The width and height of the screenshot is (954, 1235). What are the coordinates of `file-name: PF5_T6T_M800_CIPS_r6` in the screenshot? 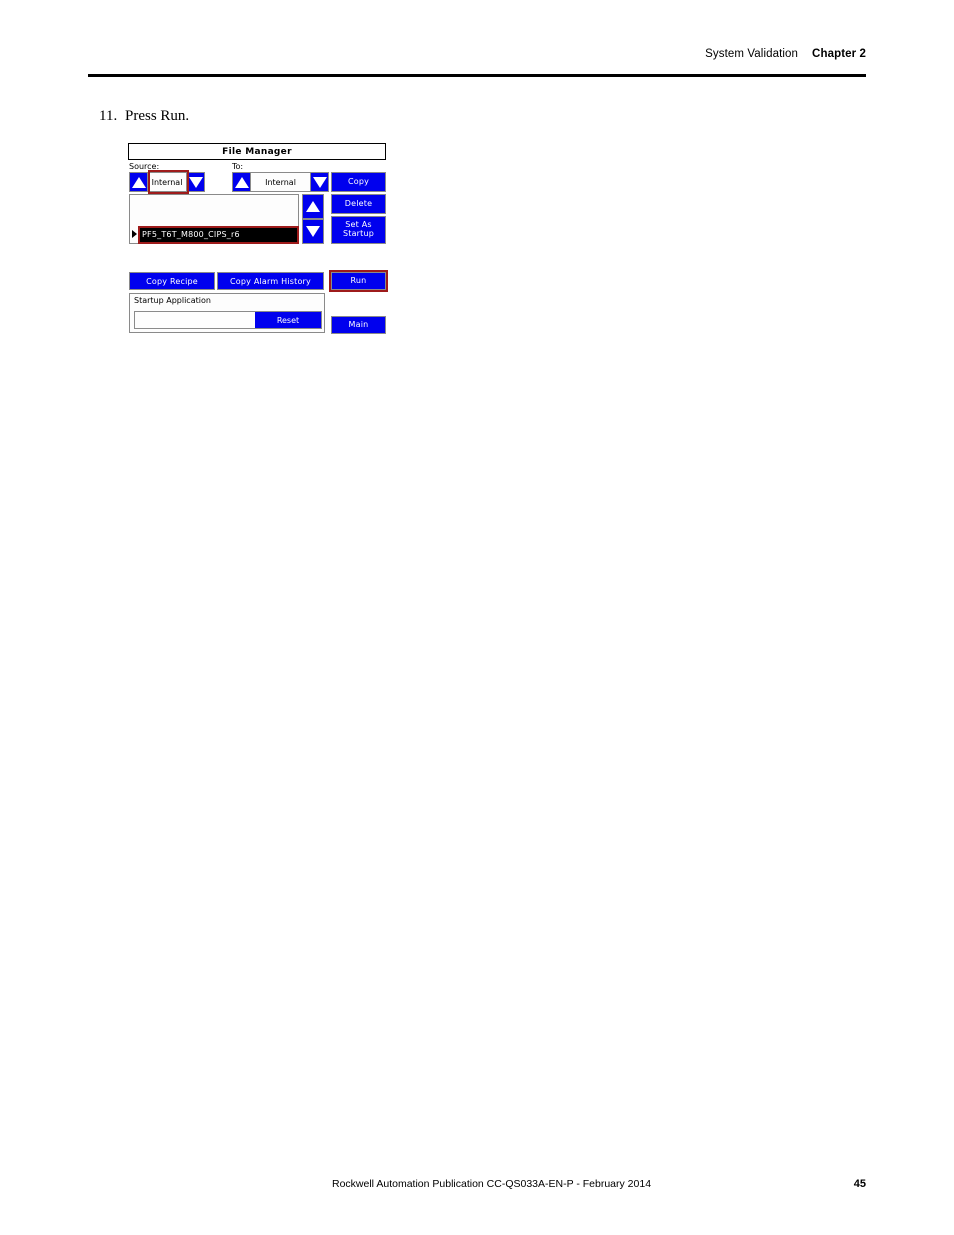 It's located at (191, 234).